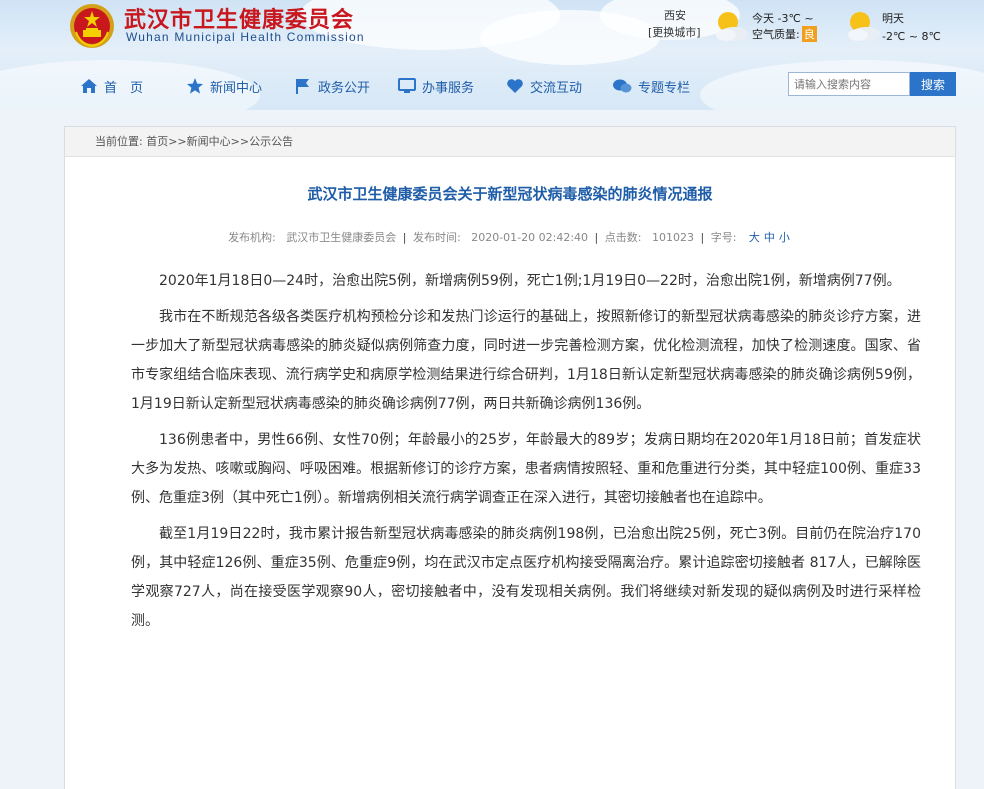  What do you see at coordinates (245, 37) in the screenshot?
I see `site-subtitle: Wuhan Municipal Health Commission` at bounding box center [245, 37].